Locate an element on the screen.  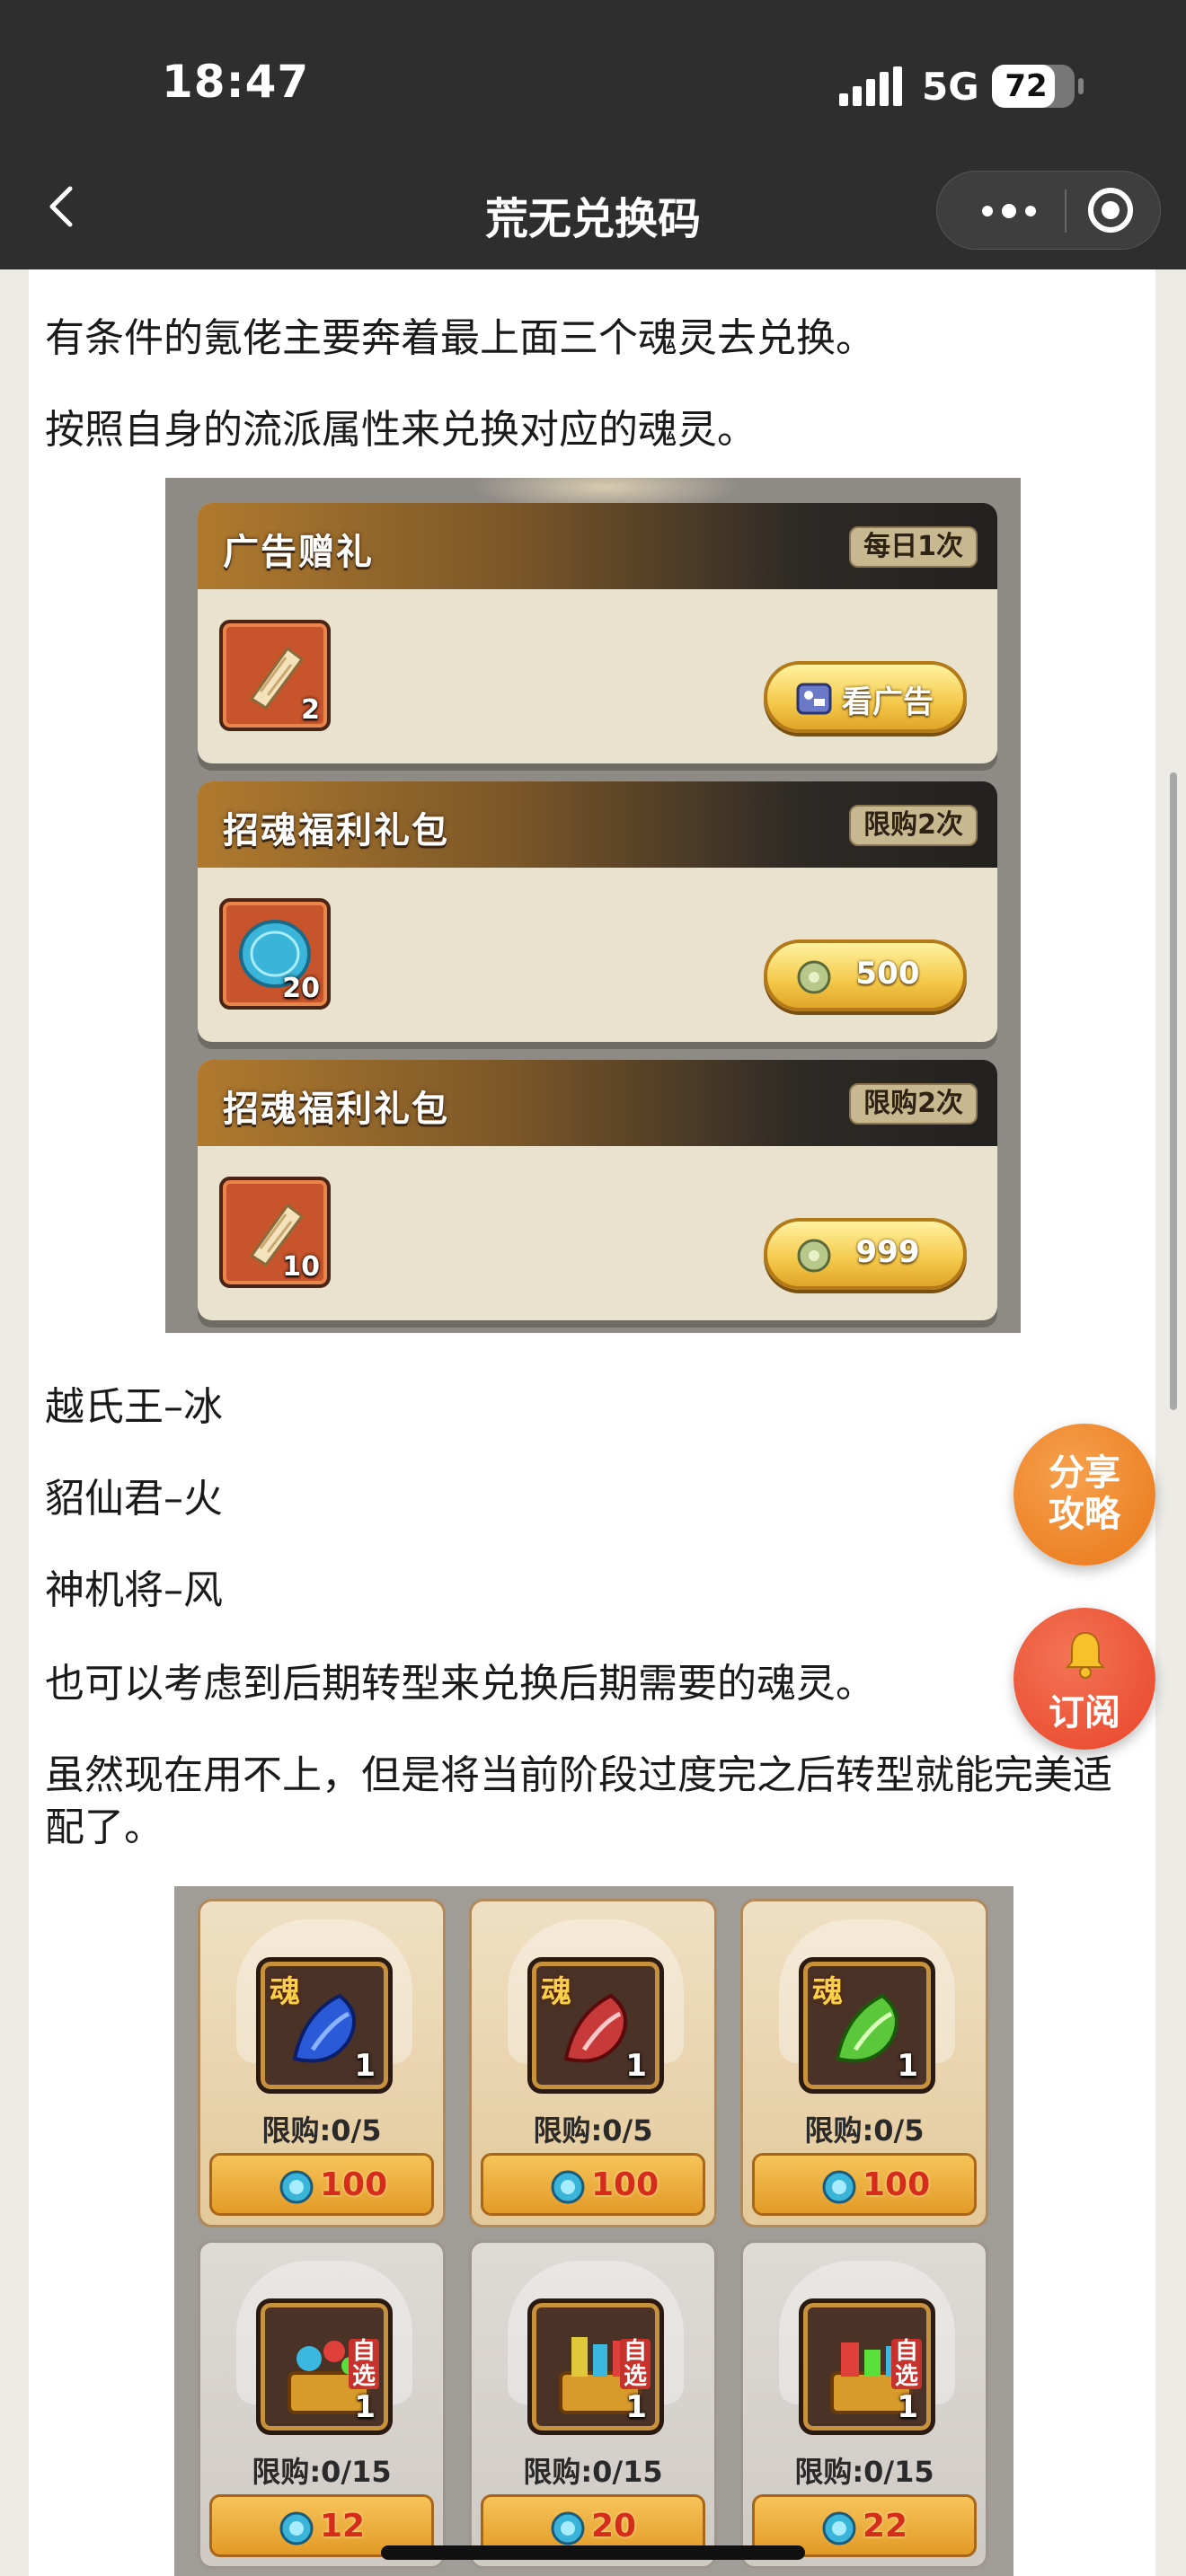
article-paragraph: 越氏王–冰 is located at coordinates (134, 1407).